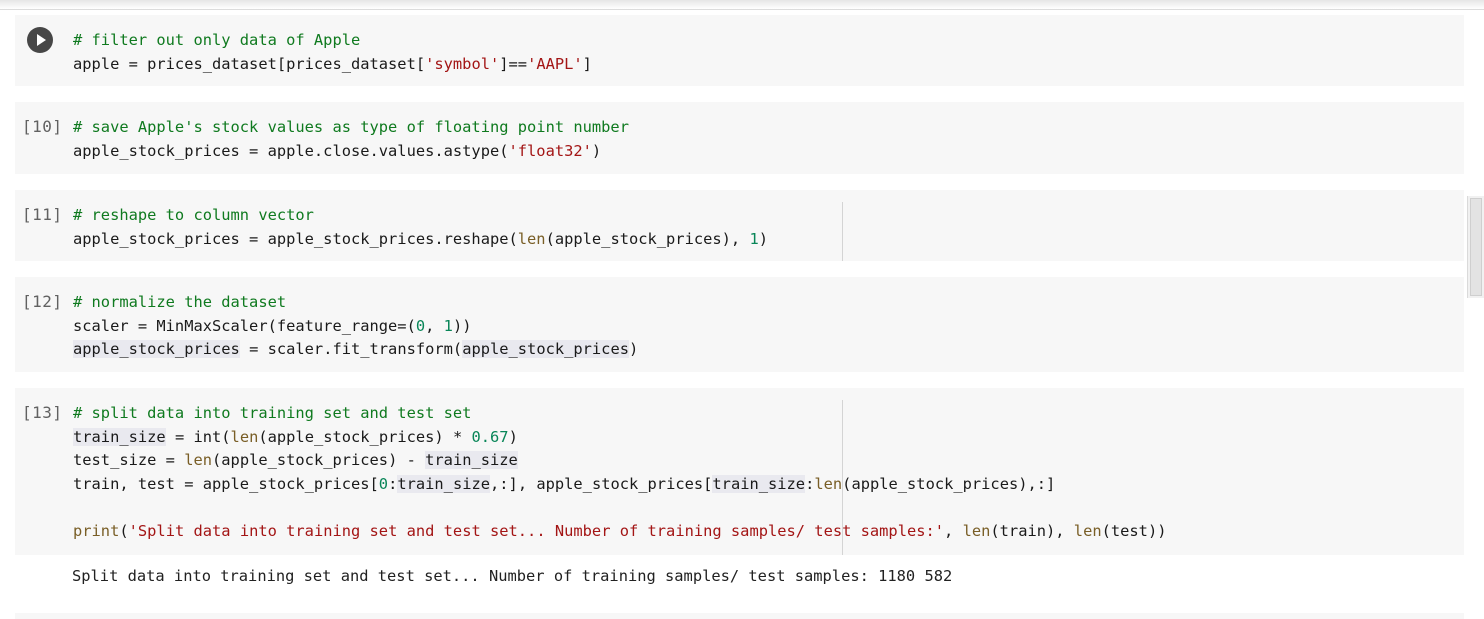 The width and height of the screenshot is (1484, 619). What do you see at coordinates (555, 63) in the screenshot?
I see `code-token: 'AAPL'` at bounding box center [555, 63].